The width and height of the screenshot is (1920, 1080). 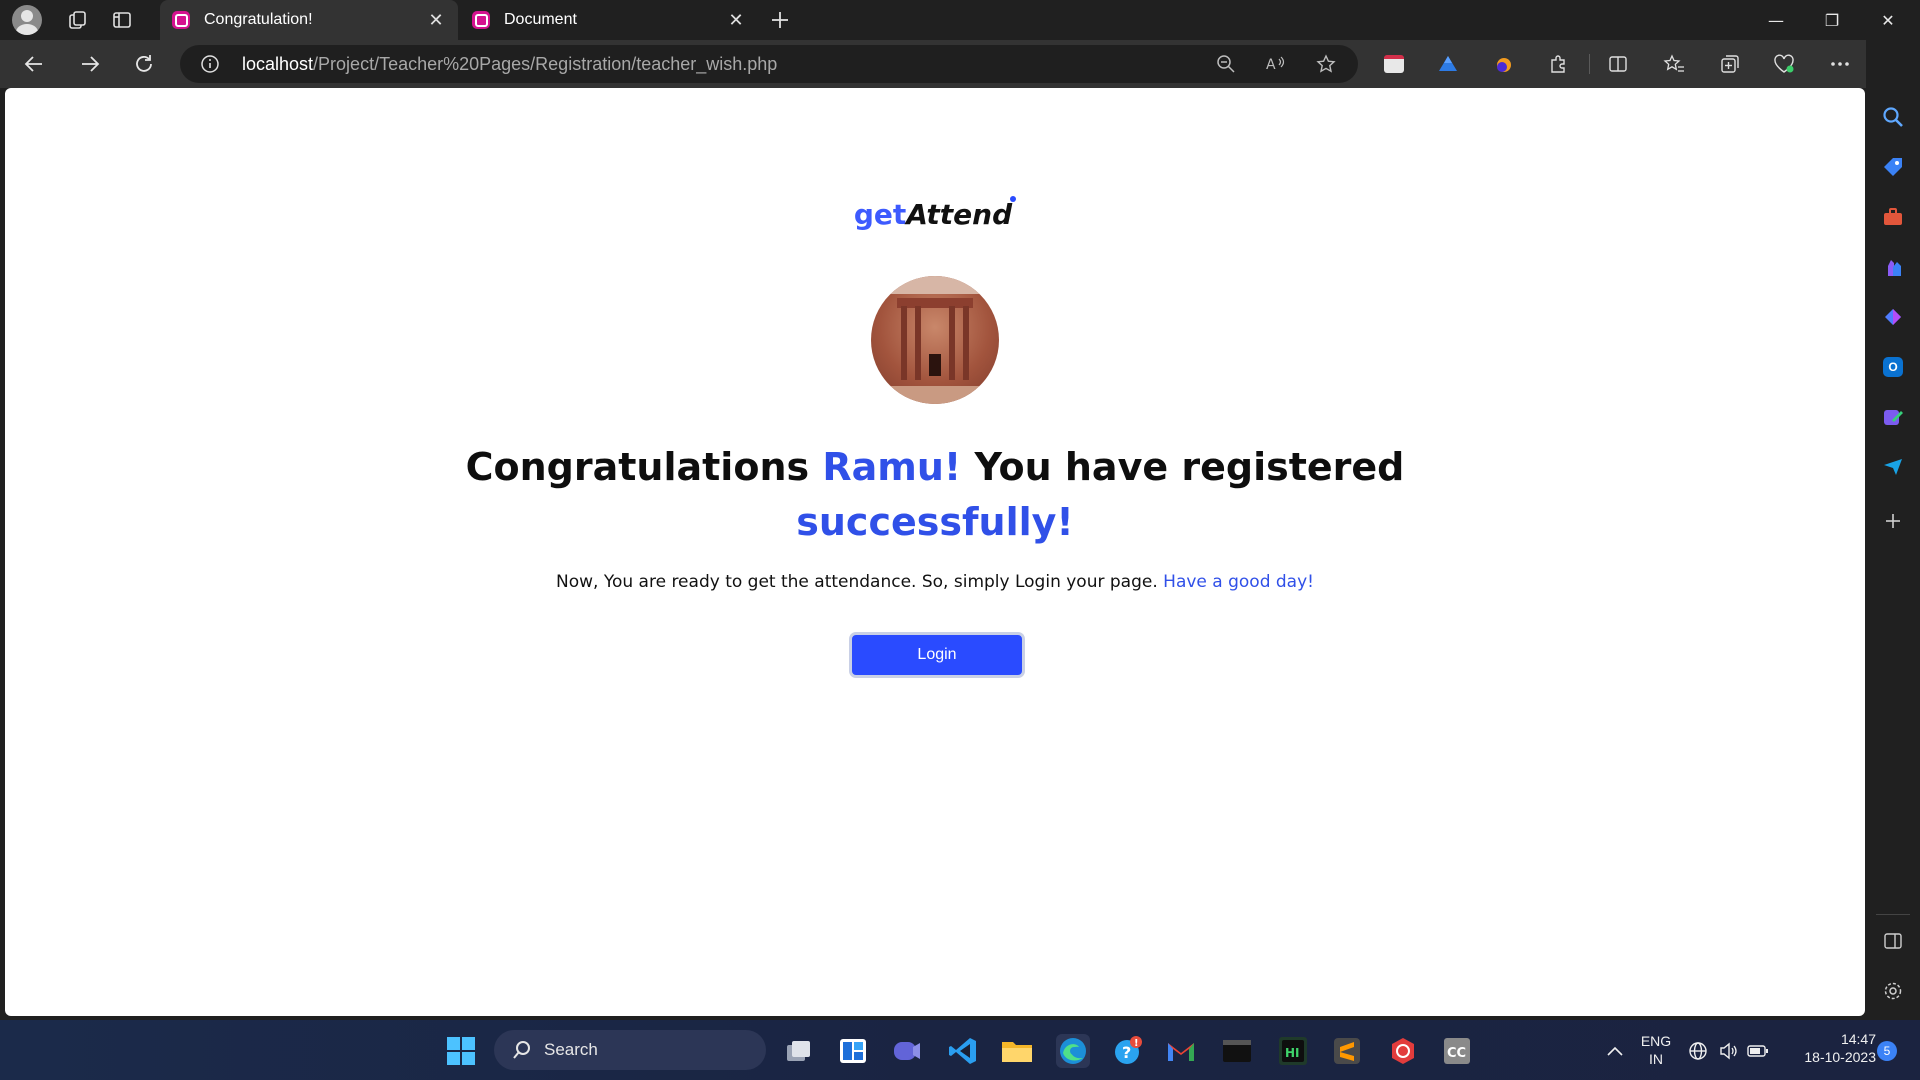 I want to click on back-button, so click(x=34, y=64).